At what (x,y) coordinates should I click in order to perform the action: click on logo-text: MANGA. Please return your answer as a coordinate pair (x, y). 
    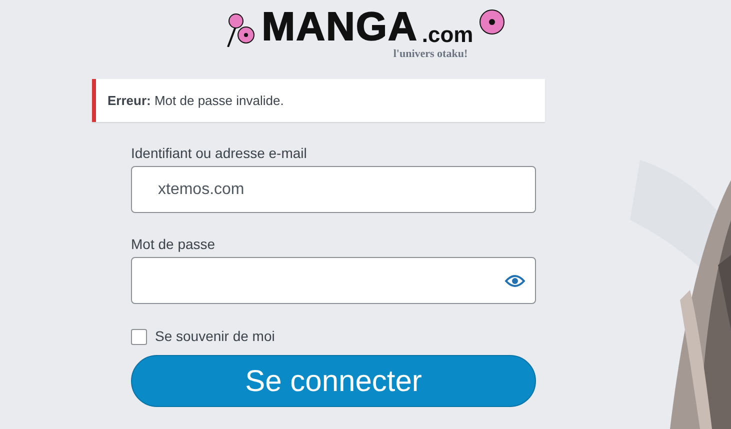
    Looking at the image, I should click on (340, 27).